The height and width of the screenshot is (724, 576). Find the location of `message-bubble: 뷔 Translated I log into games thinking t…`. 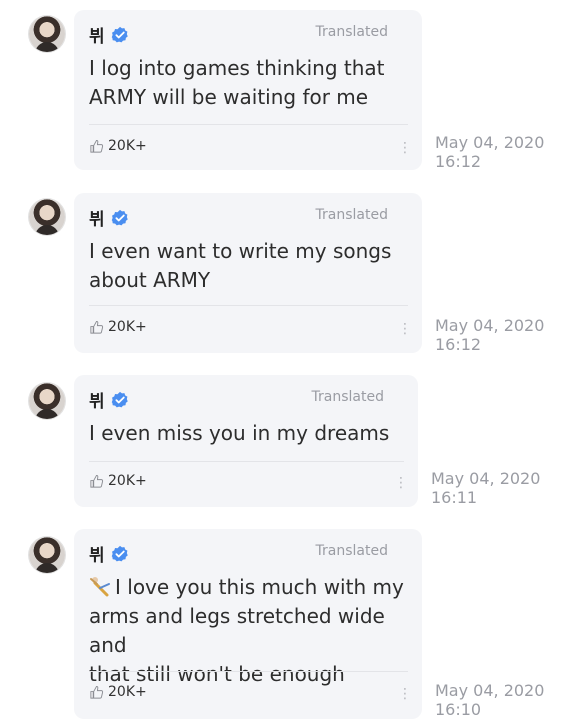

message-bubble: 뷔 Translated I log into games thinking t… is located at coordinates (248, 90).